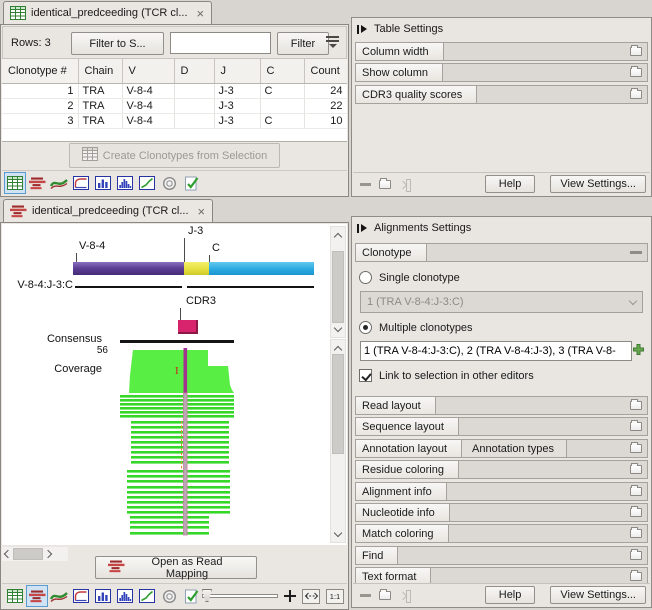 The height and width of the screenshot is (610, 652). I want to click on c-segment, so click(261, 268).